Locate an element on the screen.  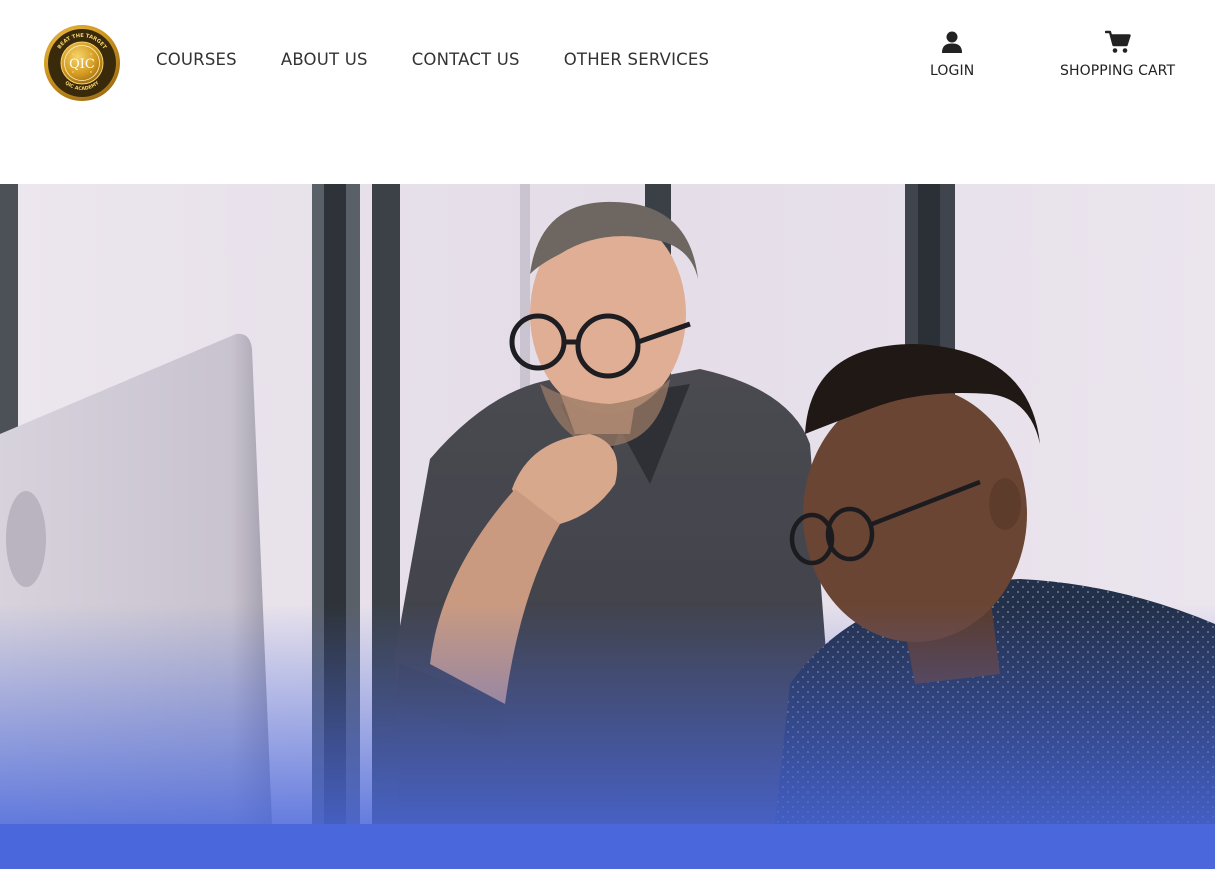
qic-academy-logo: QIC BEAT THE TARGET QIC ACADEMY is located at coordinates (82, 63).